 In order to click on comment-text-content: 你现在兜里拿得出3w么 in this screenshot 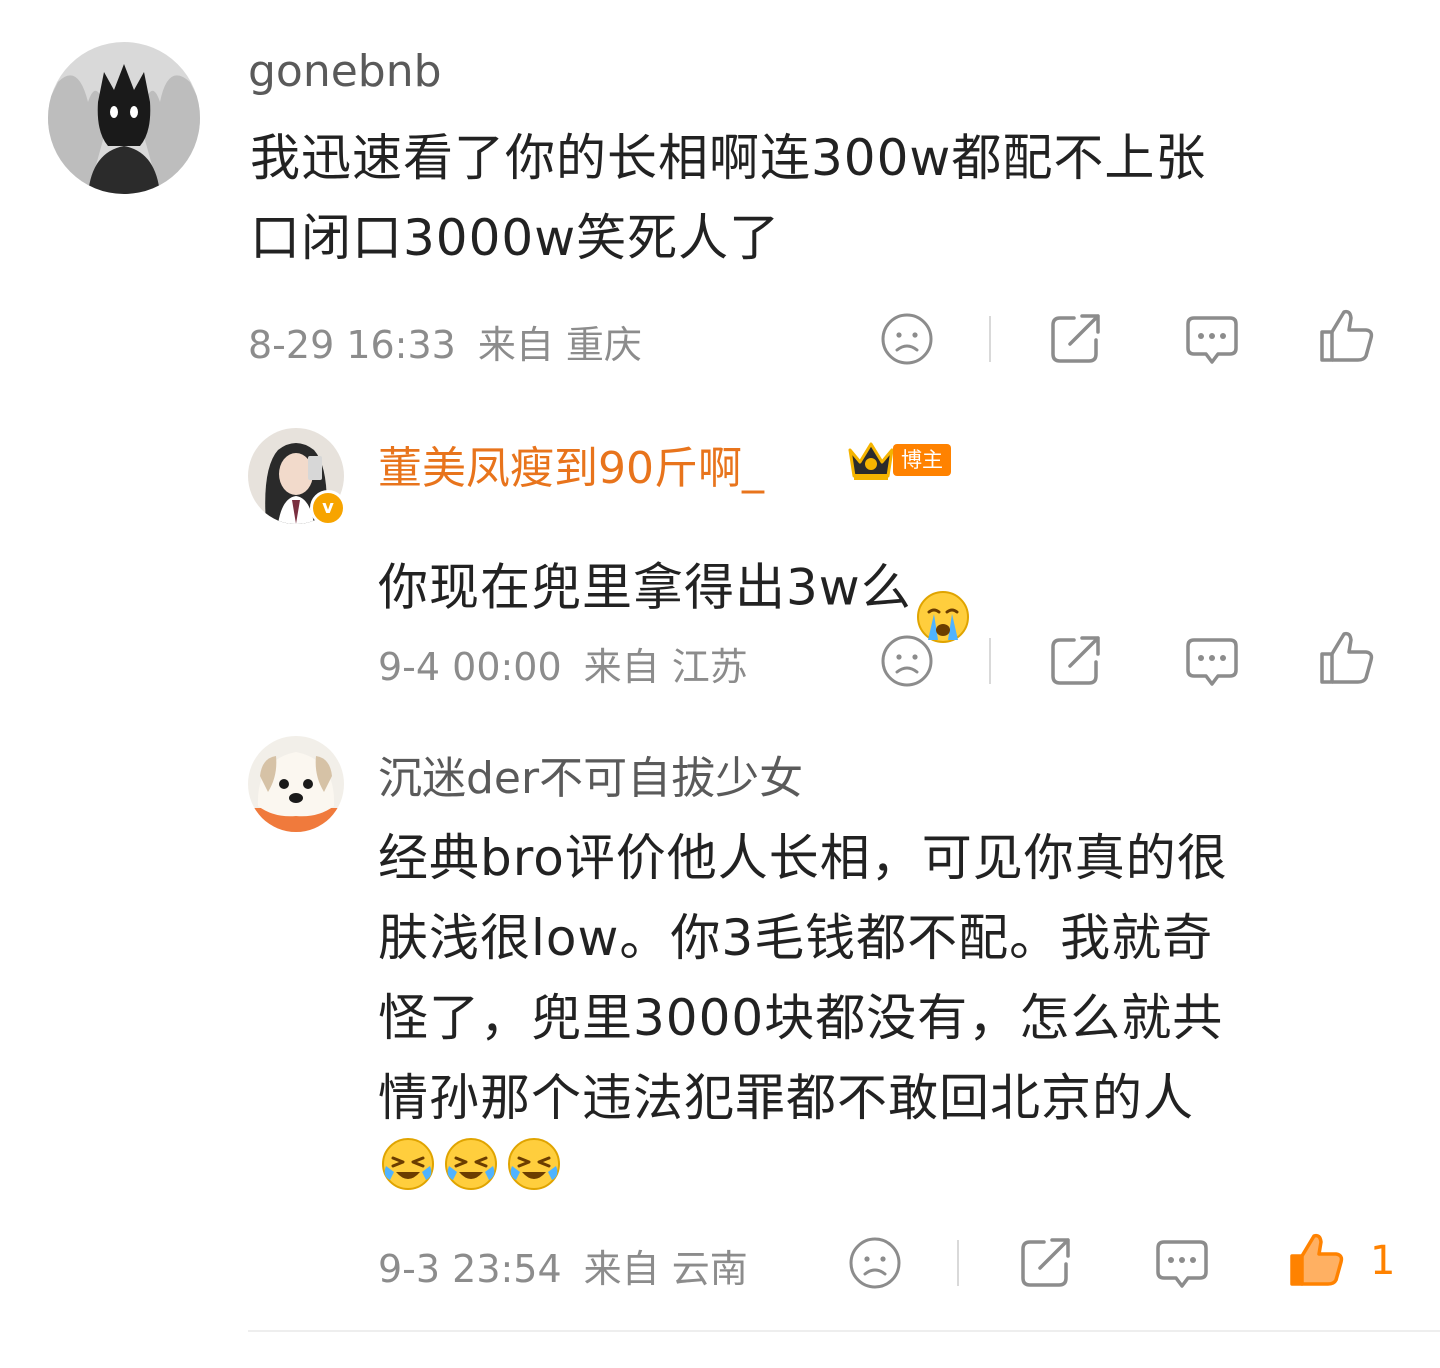, I will do `click(645, 587)`.